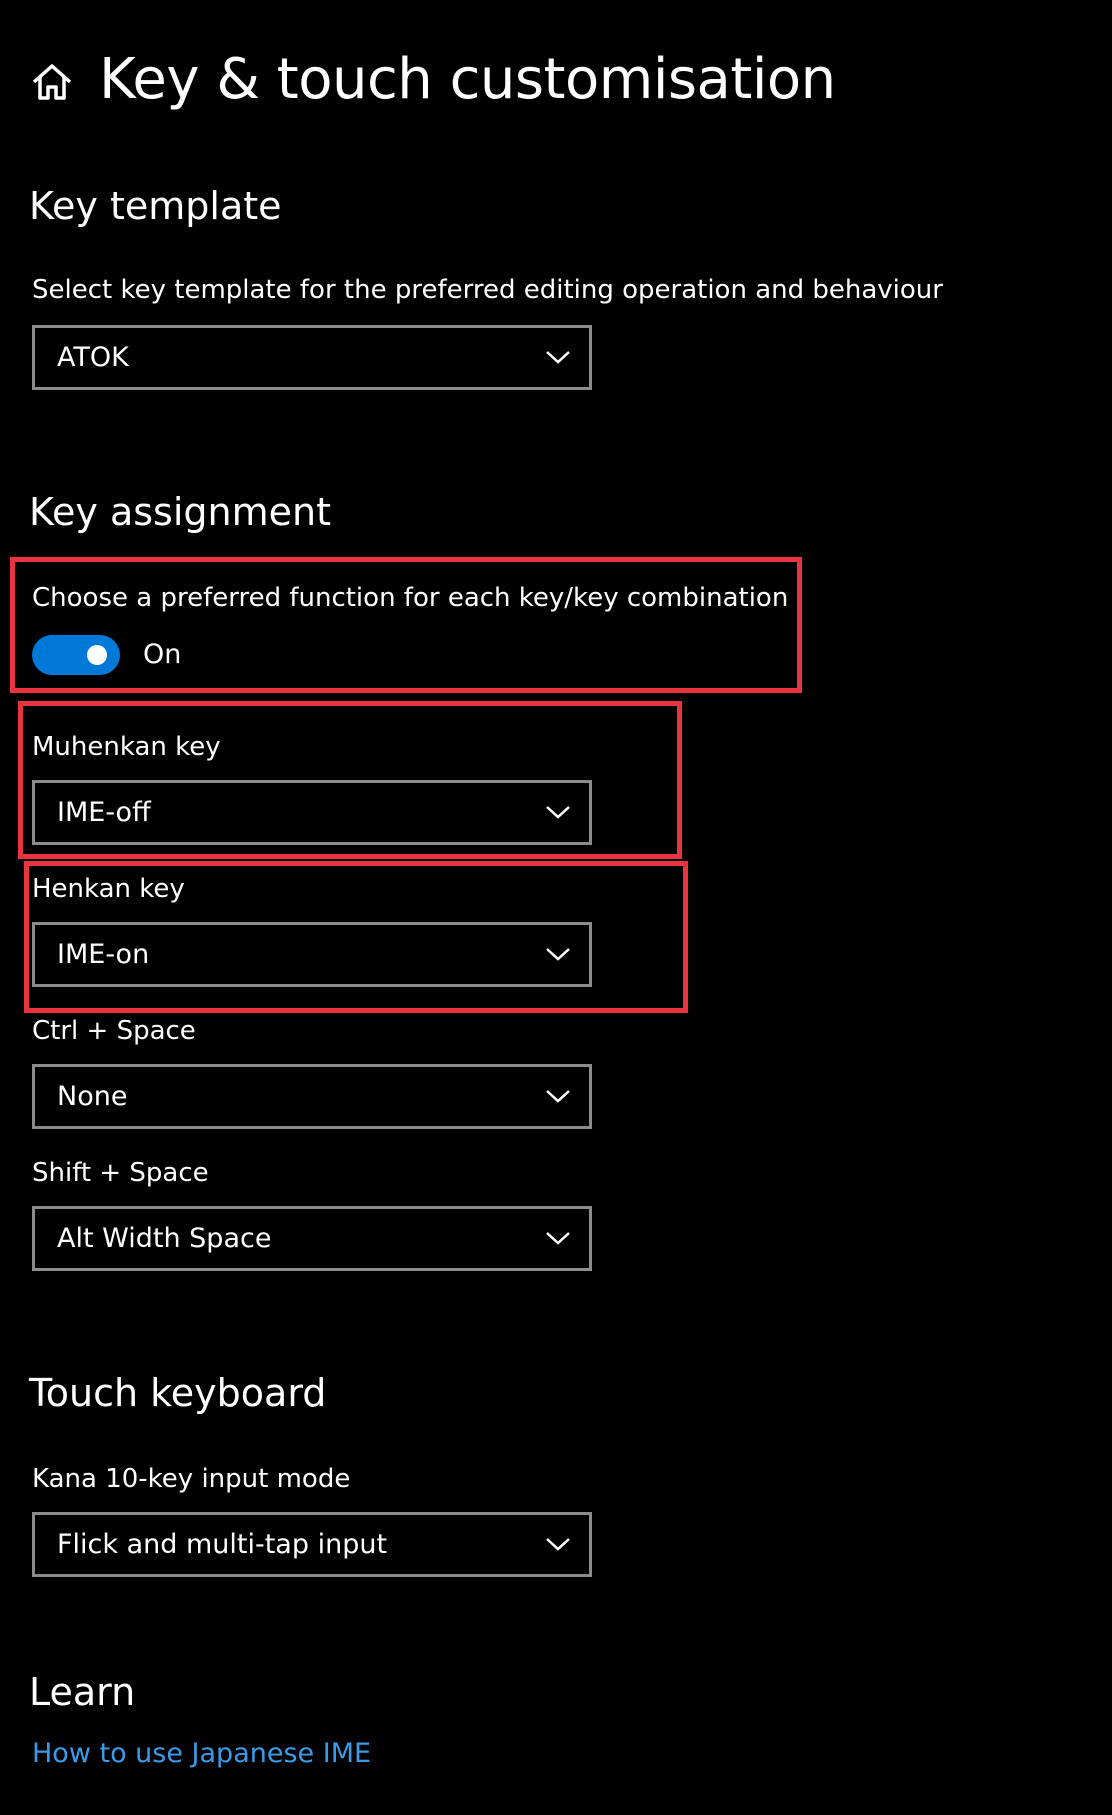  Describe the element at coordinates (97, 655) in the screenshot. I see `toggle-knob` at that location.